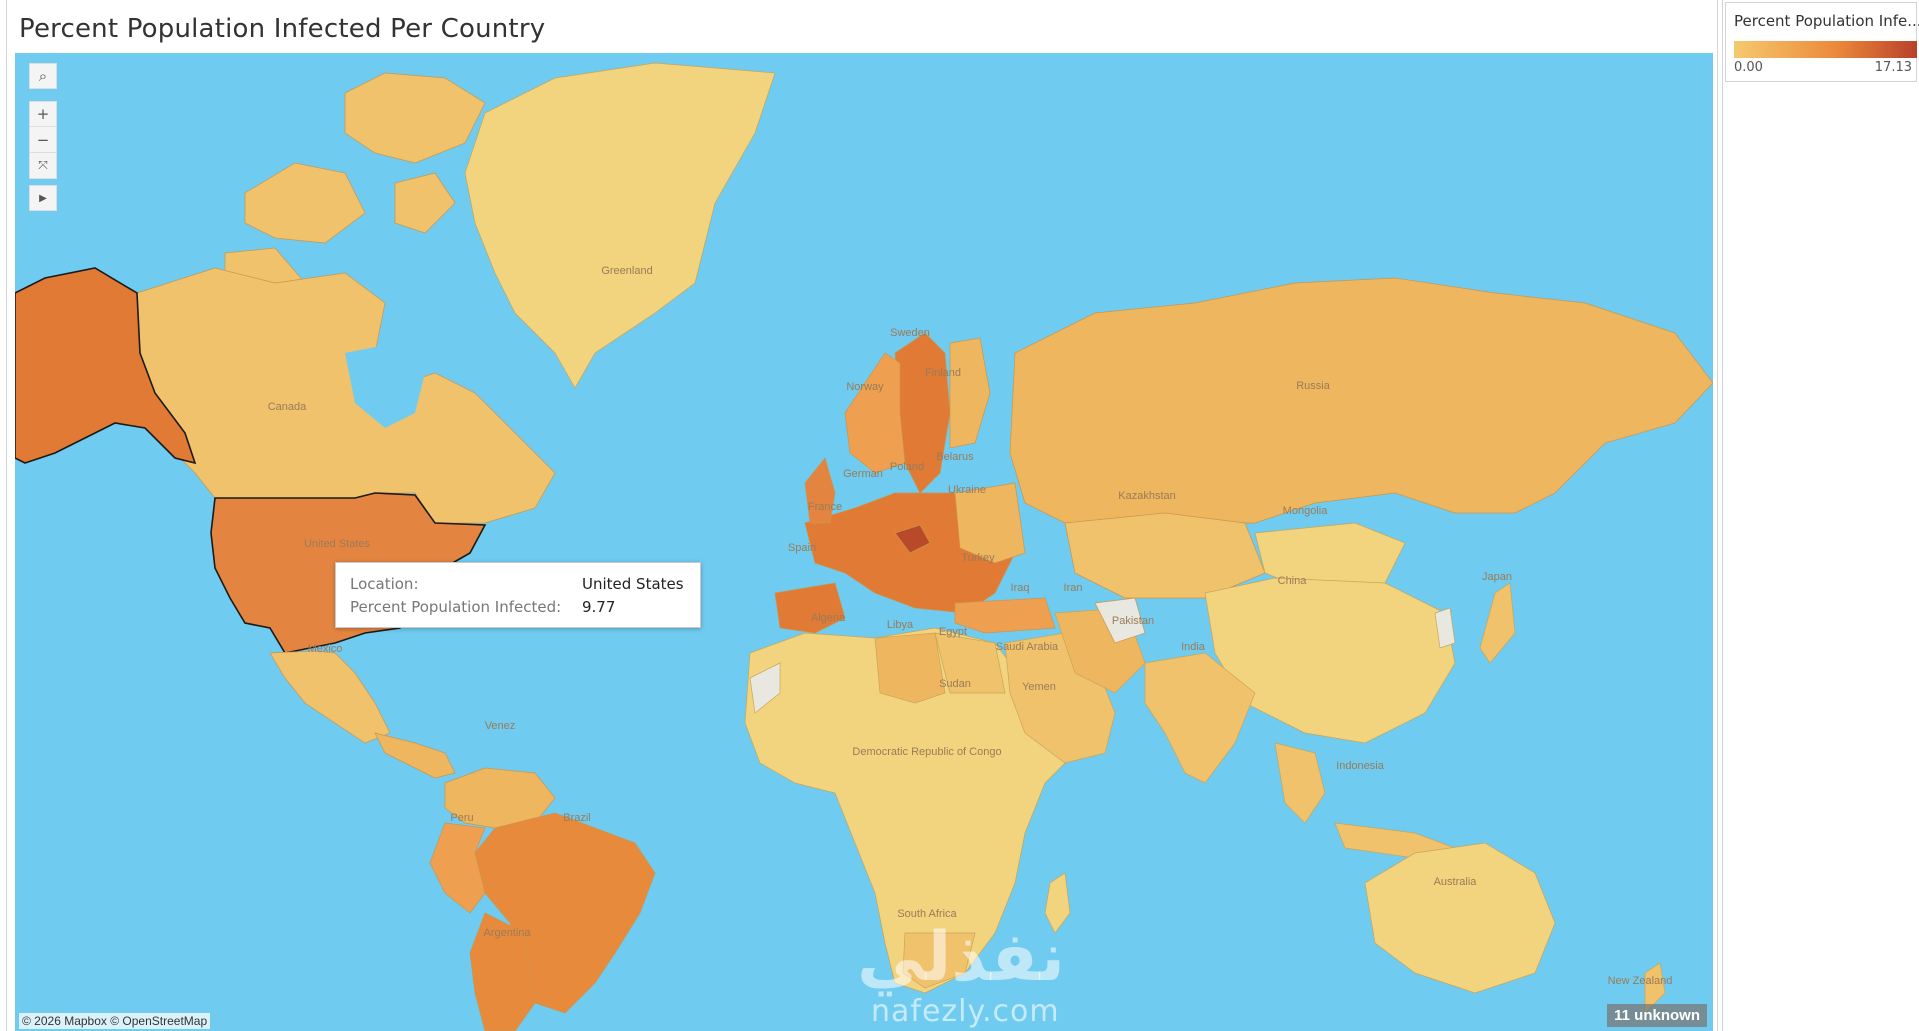 Image resolution: width=1919 pixels, height=1031 pixels. Describe the element at coordinates (384, 584) in the screenshot. I see `tooltip-location-key: Location:` at that location.